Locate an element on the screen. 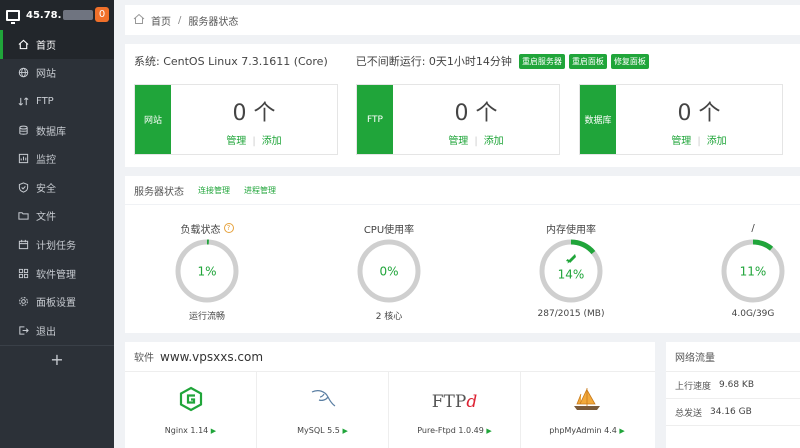 This screenshot has width=800, height=448. gauge-sub: 运行流畅 is located at coordinates (206, 317).